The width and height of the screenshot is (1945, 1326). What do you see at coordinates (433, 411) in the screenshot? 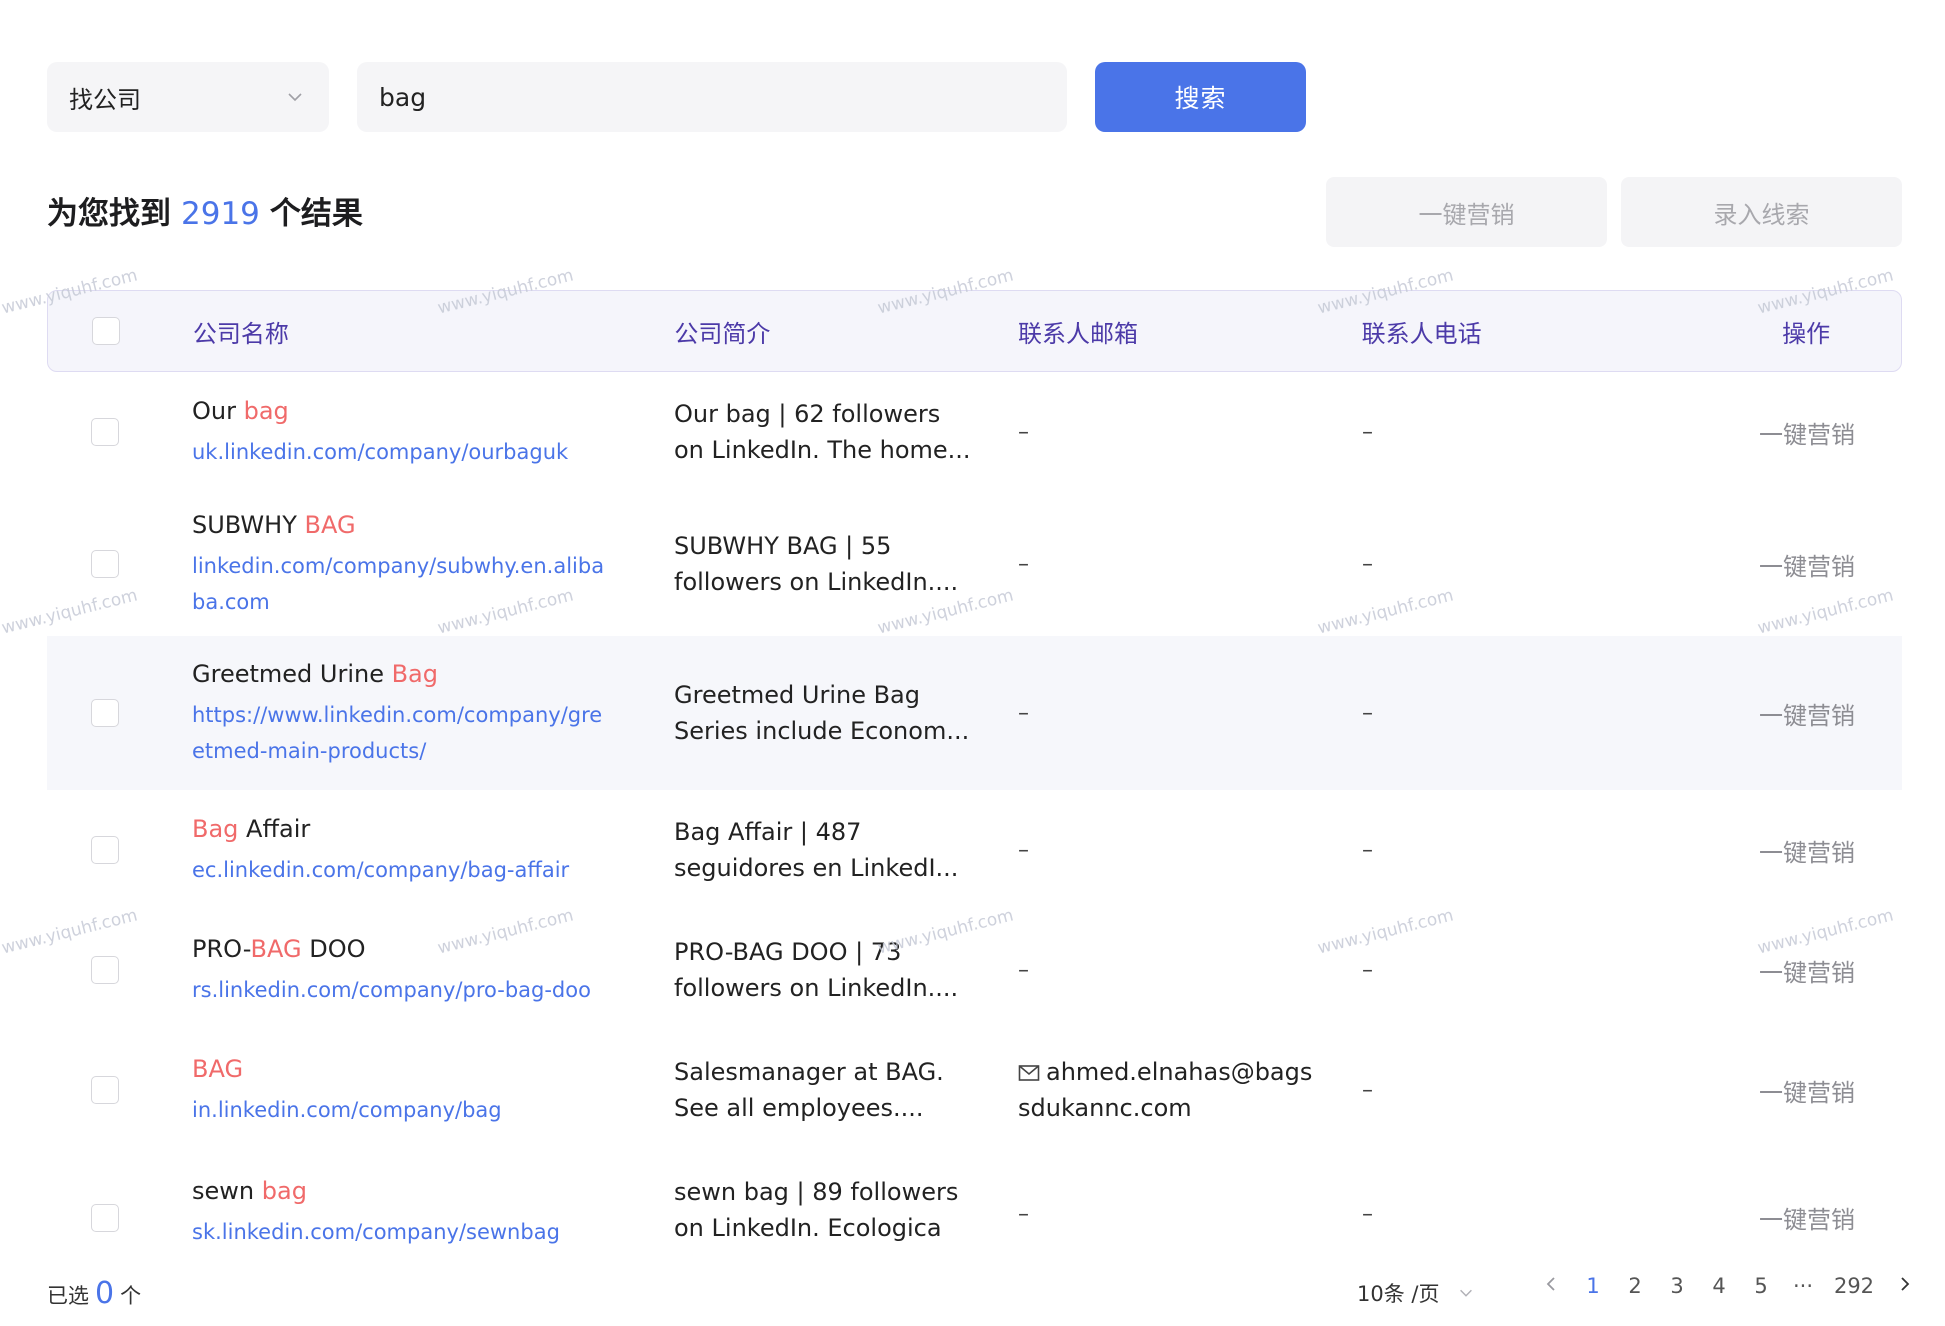
I see `company-name: Our bag` at bounding box center [433, 411].